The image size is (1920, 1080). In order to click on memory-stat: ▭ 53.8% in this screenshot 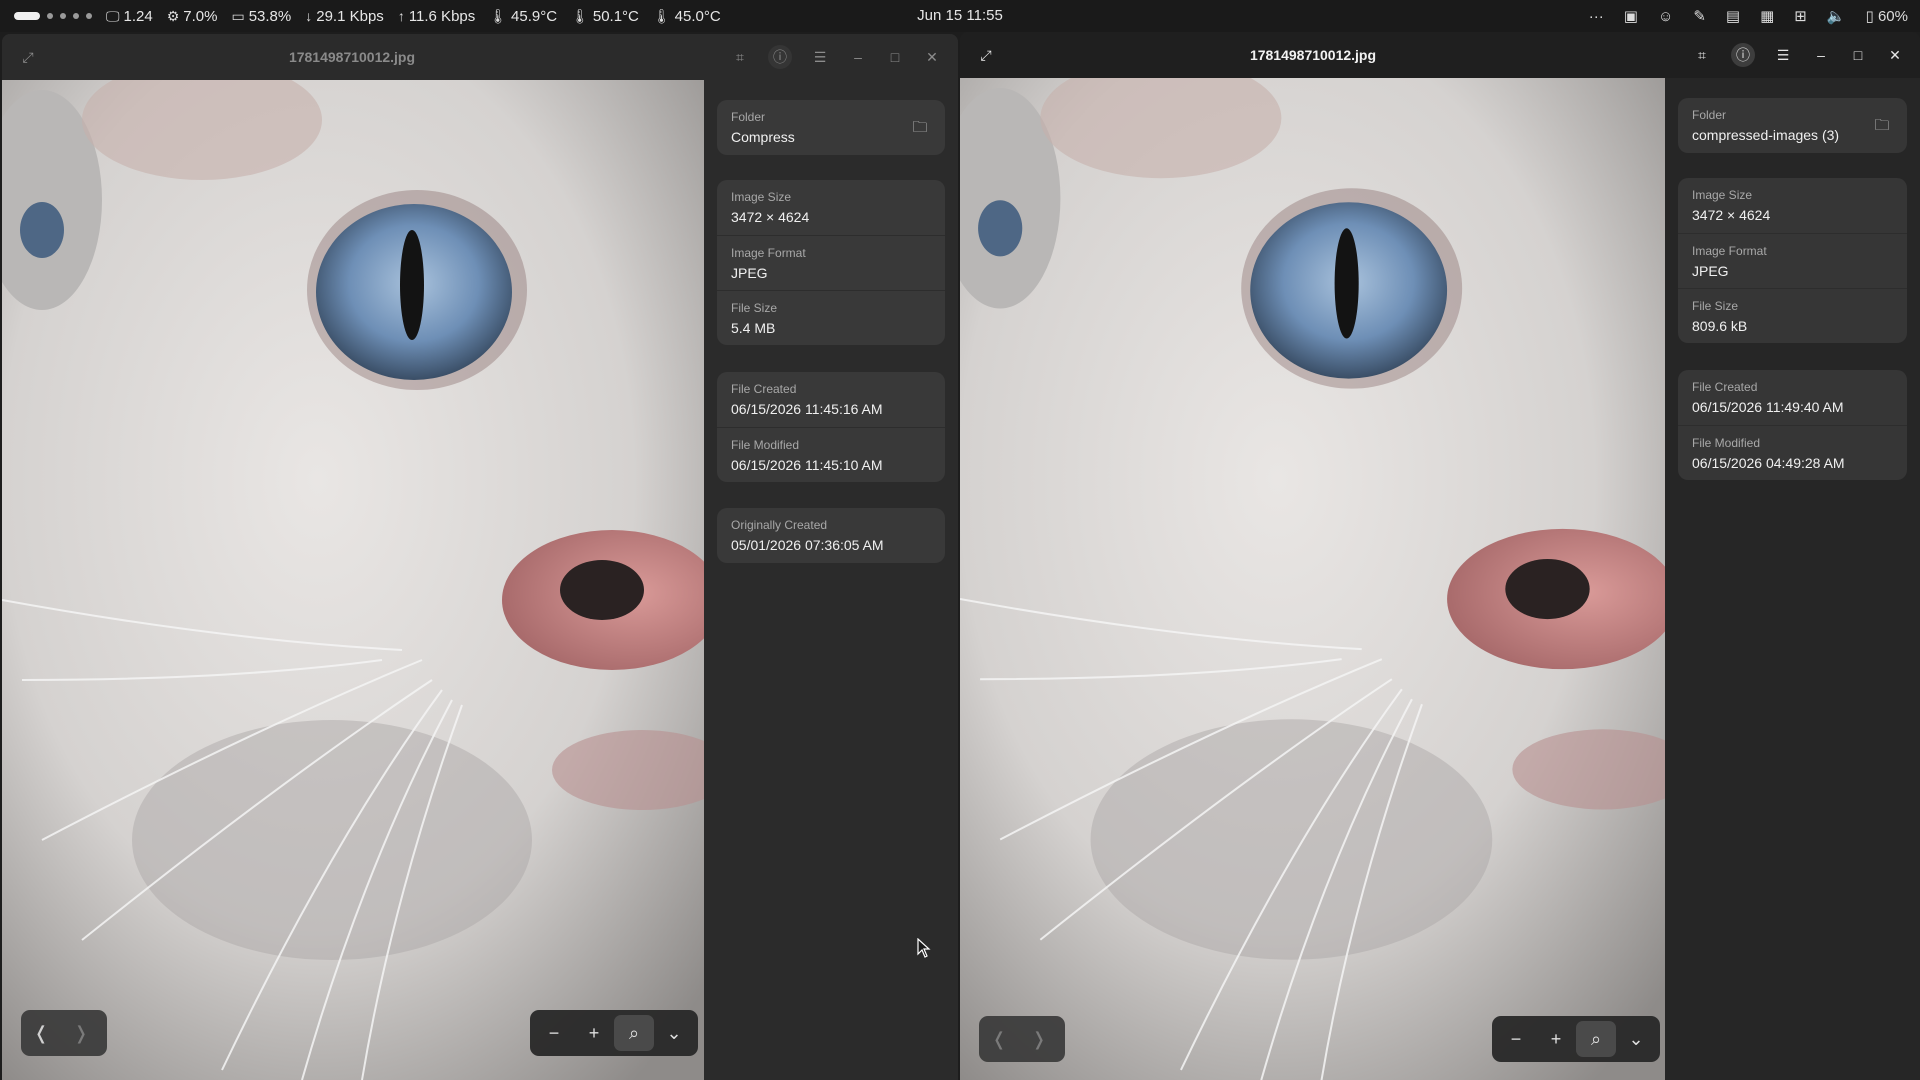, I will do `click(261, 16)`.